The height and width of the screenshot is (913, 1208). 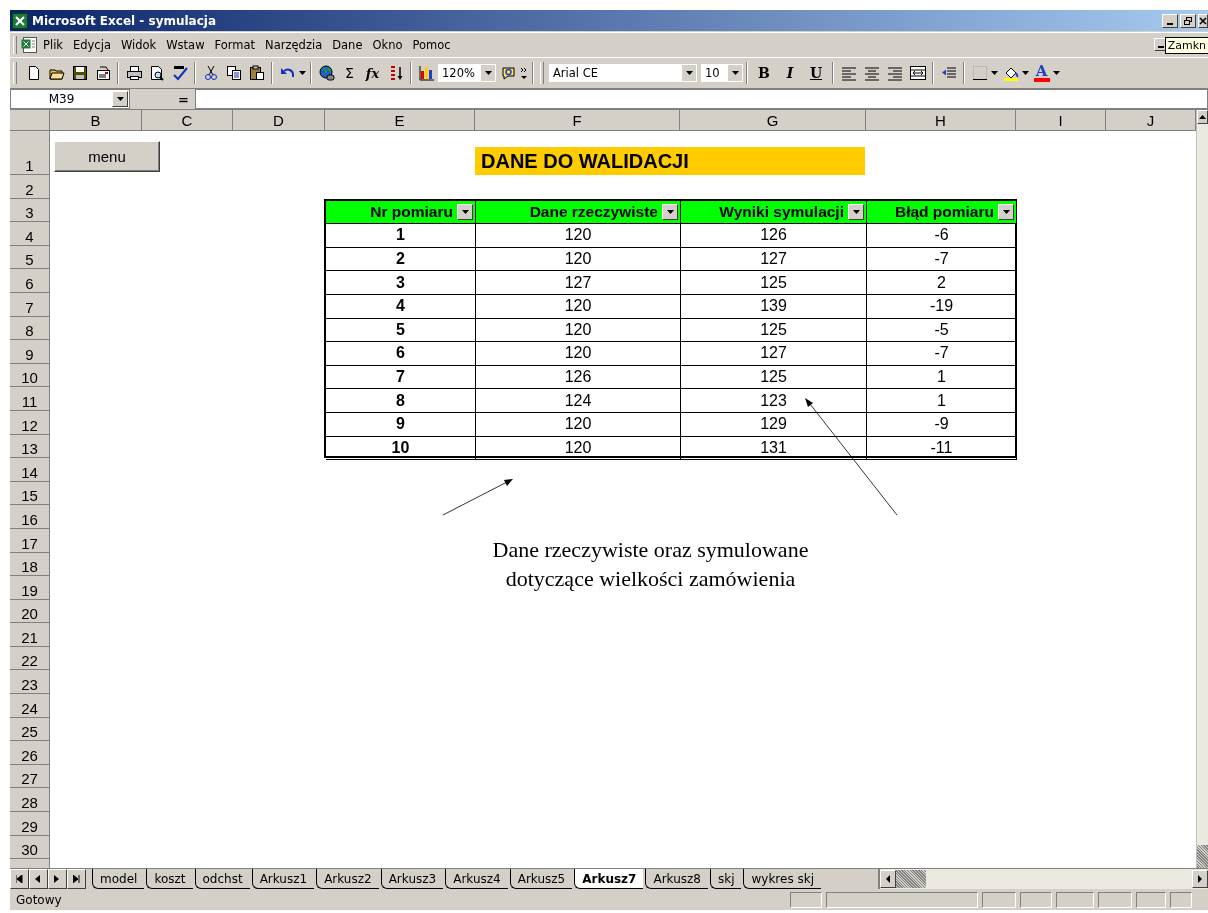 What do you see at coordinates (53, 45) in the screenshot?
I see `menu-item: Plik` at bounding box center [53, 45].